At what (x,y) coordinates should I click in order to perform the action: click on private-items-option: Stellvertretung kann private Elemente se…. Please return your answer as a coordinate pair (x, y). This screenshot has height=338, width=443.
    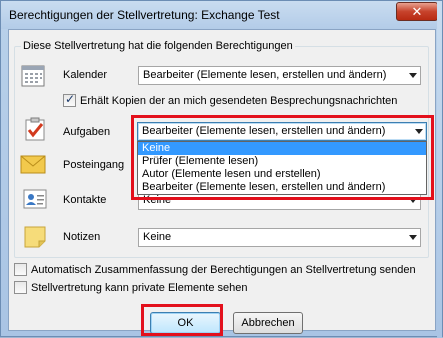
    Looking at the image, I should click on (130, 287).